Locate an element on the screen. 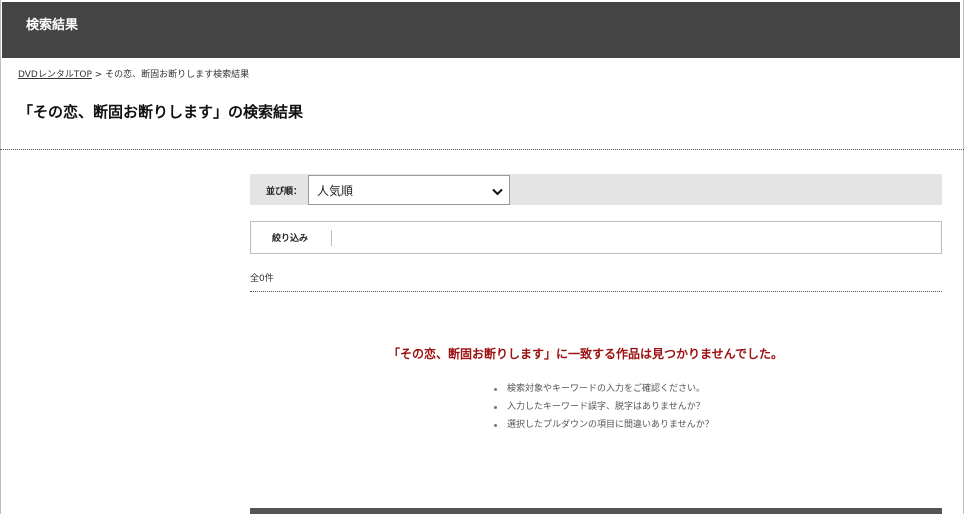 This screenshot has width=964, height=514. sort-selected-value: 人気順 is located at coordinates (335, 191).